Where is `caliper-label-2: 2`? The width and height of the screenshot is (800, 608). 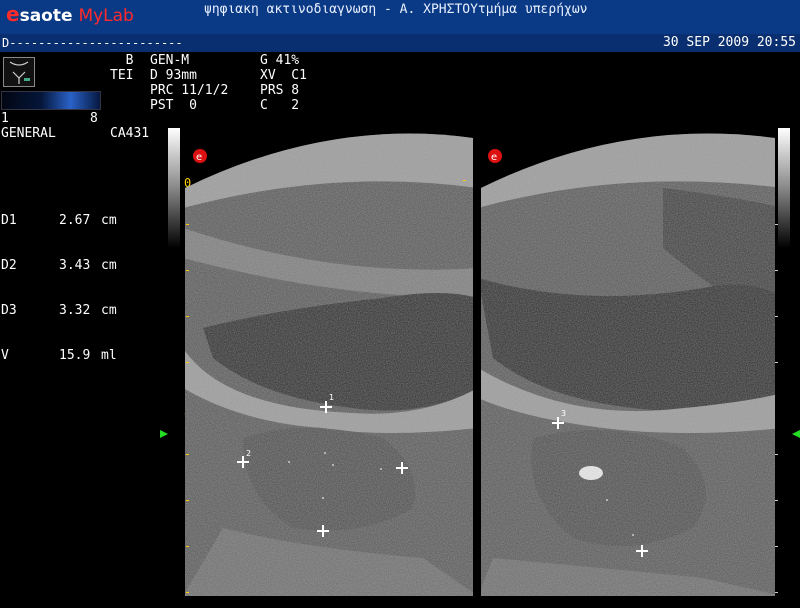 caliper-label-2: 2 is located at coordinates (248, 453).